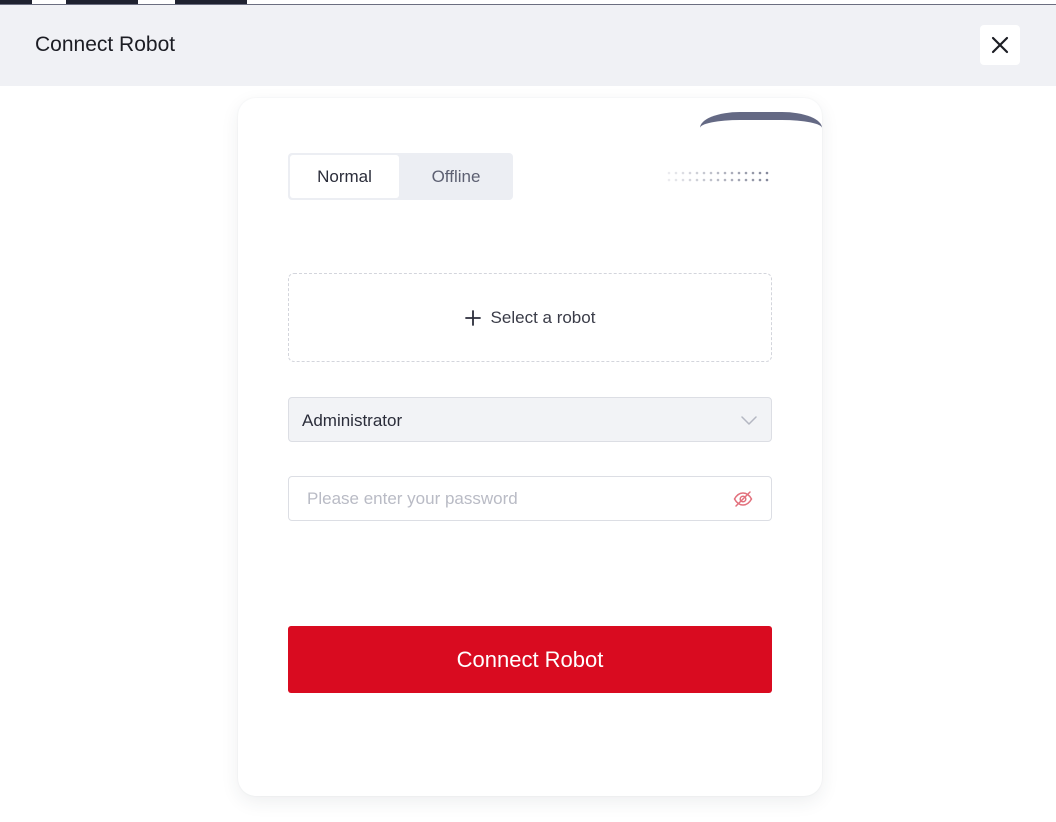  I want to click on decorative-dots, so click(718, 176).